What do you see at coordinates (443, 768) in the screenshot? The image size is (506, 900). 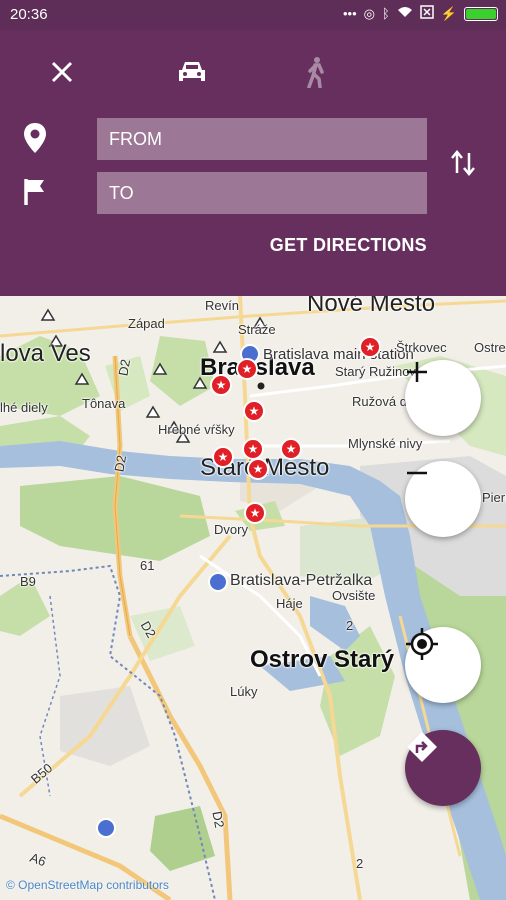 I see `navigate-button` at bounding box center [443, 768].